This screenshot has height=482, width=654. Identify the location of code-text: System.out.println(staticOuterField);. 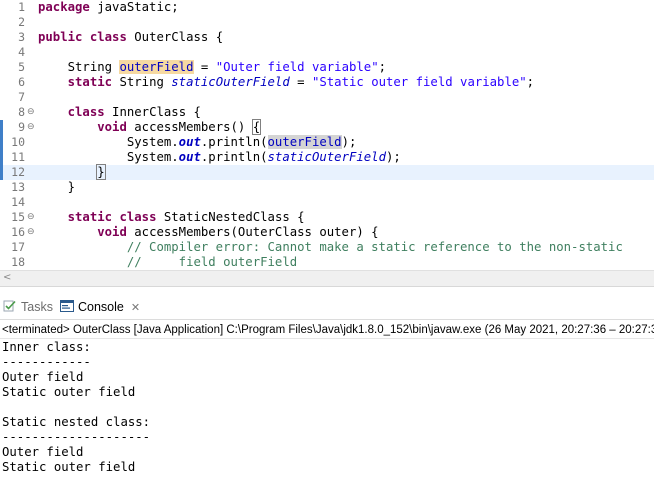
(219, 157).